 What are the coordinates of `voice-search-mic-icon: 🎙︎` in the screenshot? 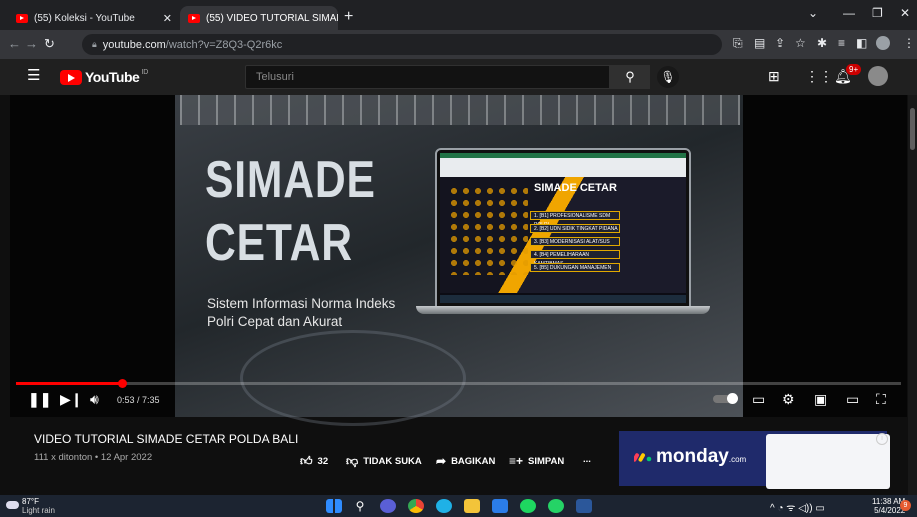 It's located at (668, 77).